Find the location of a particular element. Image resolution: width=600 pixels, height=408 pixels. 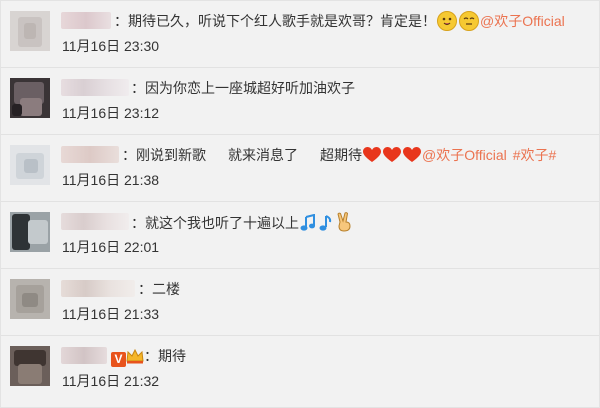

timestamp: 11月16日 23:30 is located at coordinates (110, 46).